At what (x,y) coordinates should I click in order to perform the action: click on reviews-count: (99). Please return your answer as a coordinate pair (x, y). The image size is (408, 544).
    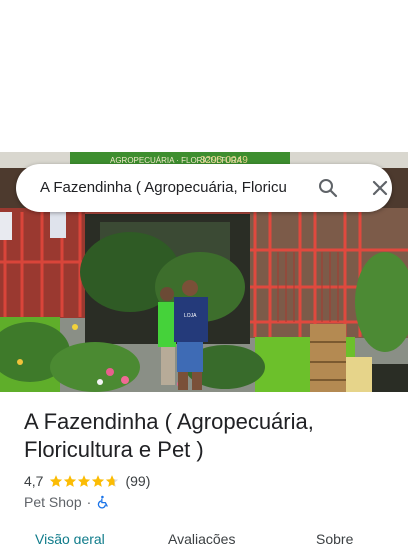
    Looking at the image, I should click on (138, 481).